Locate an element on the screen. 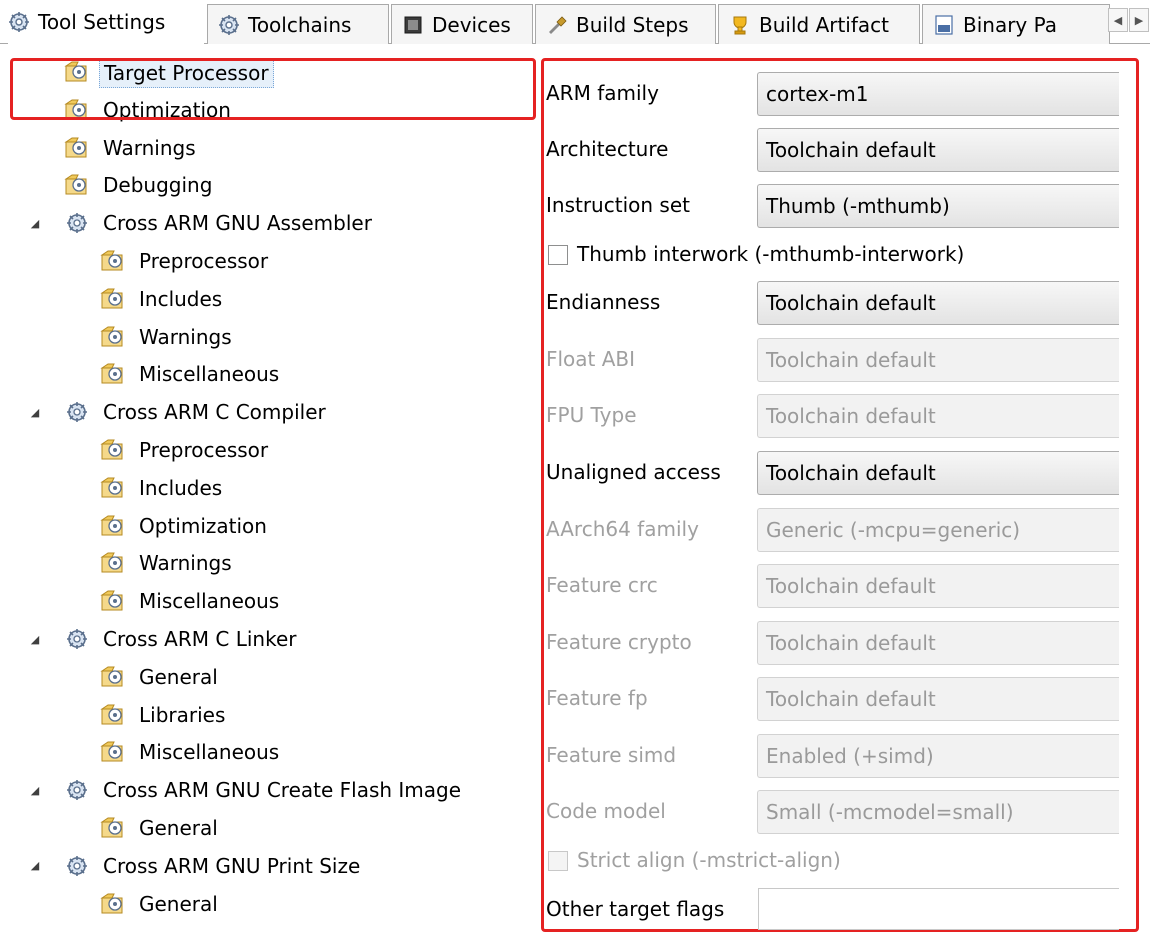 This screenshot has height=937, width=1150. tree-tool-node: ◢ Cross ARM C Linker is located at coordinates (270, 639).